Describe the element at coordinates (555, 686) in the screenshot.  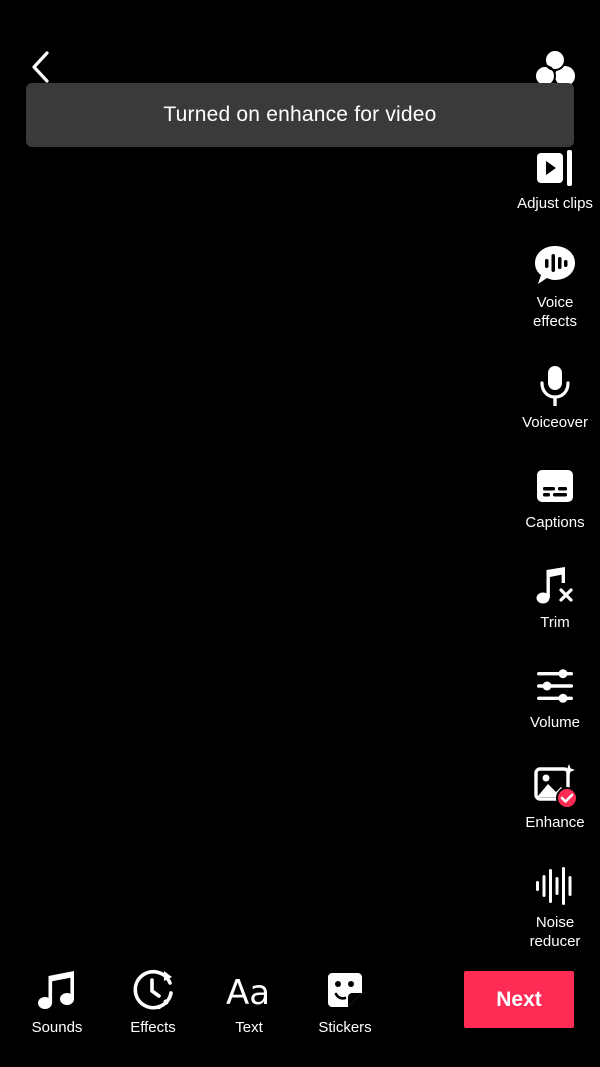
I see `sliders-icon` at that location.